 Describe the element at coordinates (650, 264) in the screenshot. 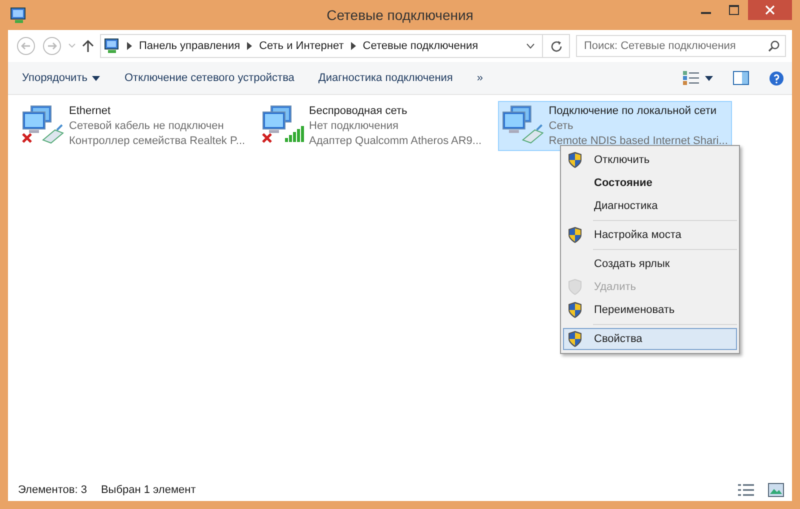

I see `menu-item: Создать ярлык` at that location.